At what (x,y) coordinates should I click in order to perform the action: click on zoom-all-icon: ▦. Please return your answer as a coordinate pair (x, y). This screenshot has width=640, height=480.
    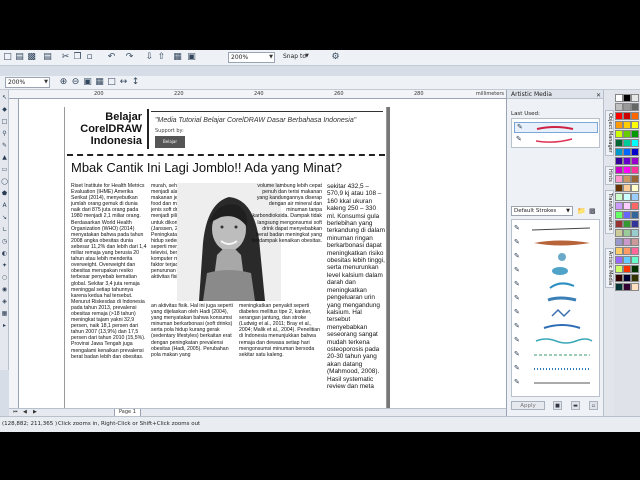
    Looking at the image, I should click on (99, 82).